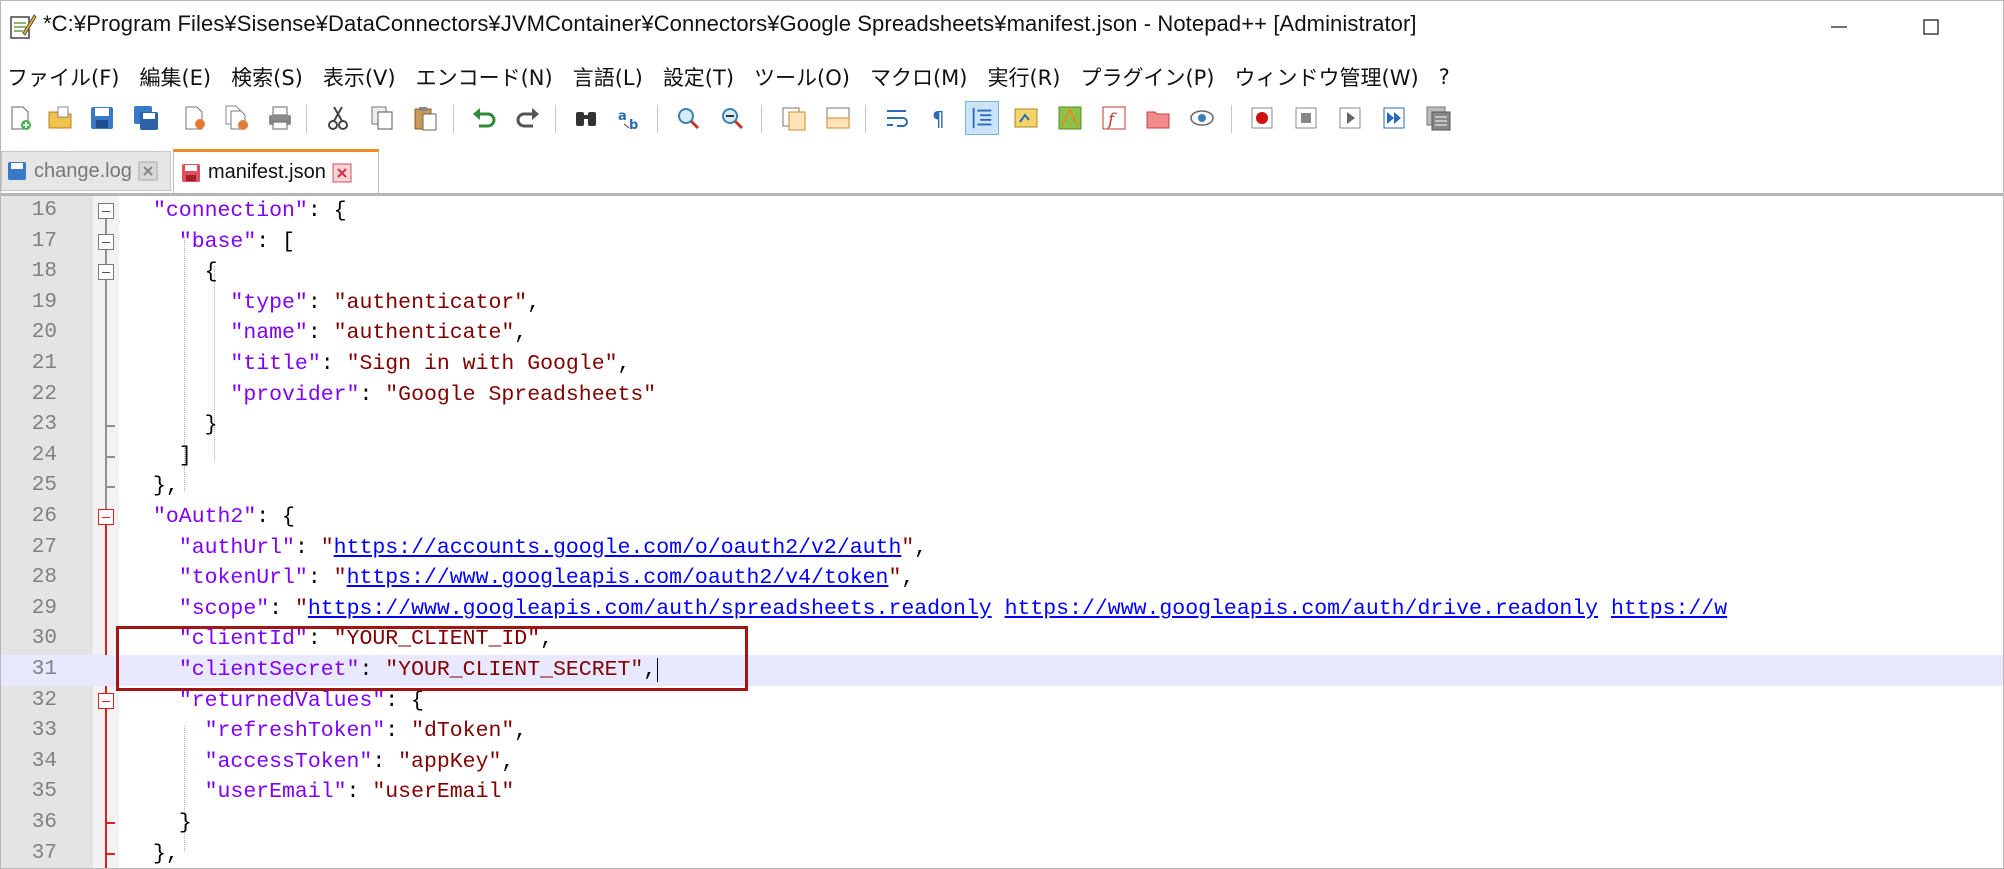 The width and height of the screenshot is (2004, 869). Describe the element at coordinates (44, 516) in the screenshot. I see `line-number: 26` at that location.